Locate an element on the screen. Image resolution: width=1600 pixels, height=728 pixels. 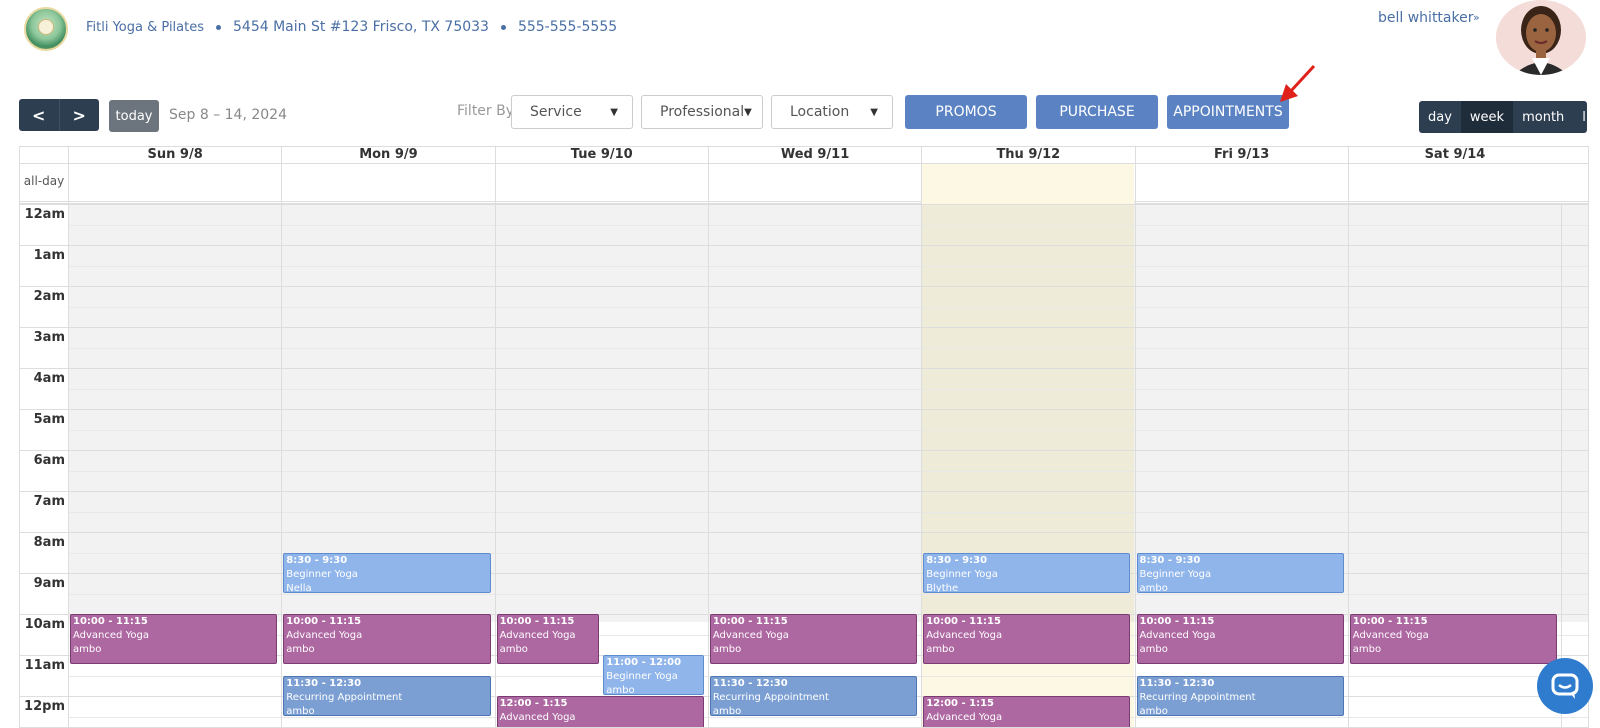
prev-week-button: < is located at coordinates (39, 115).